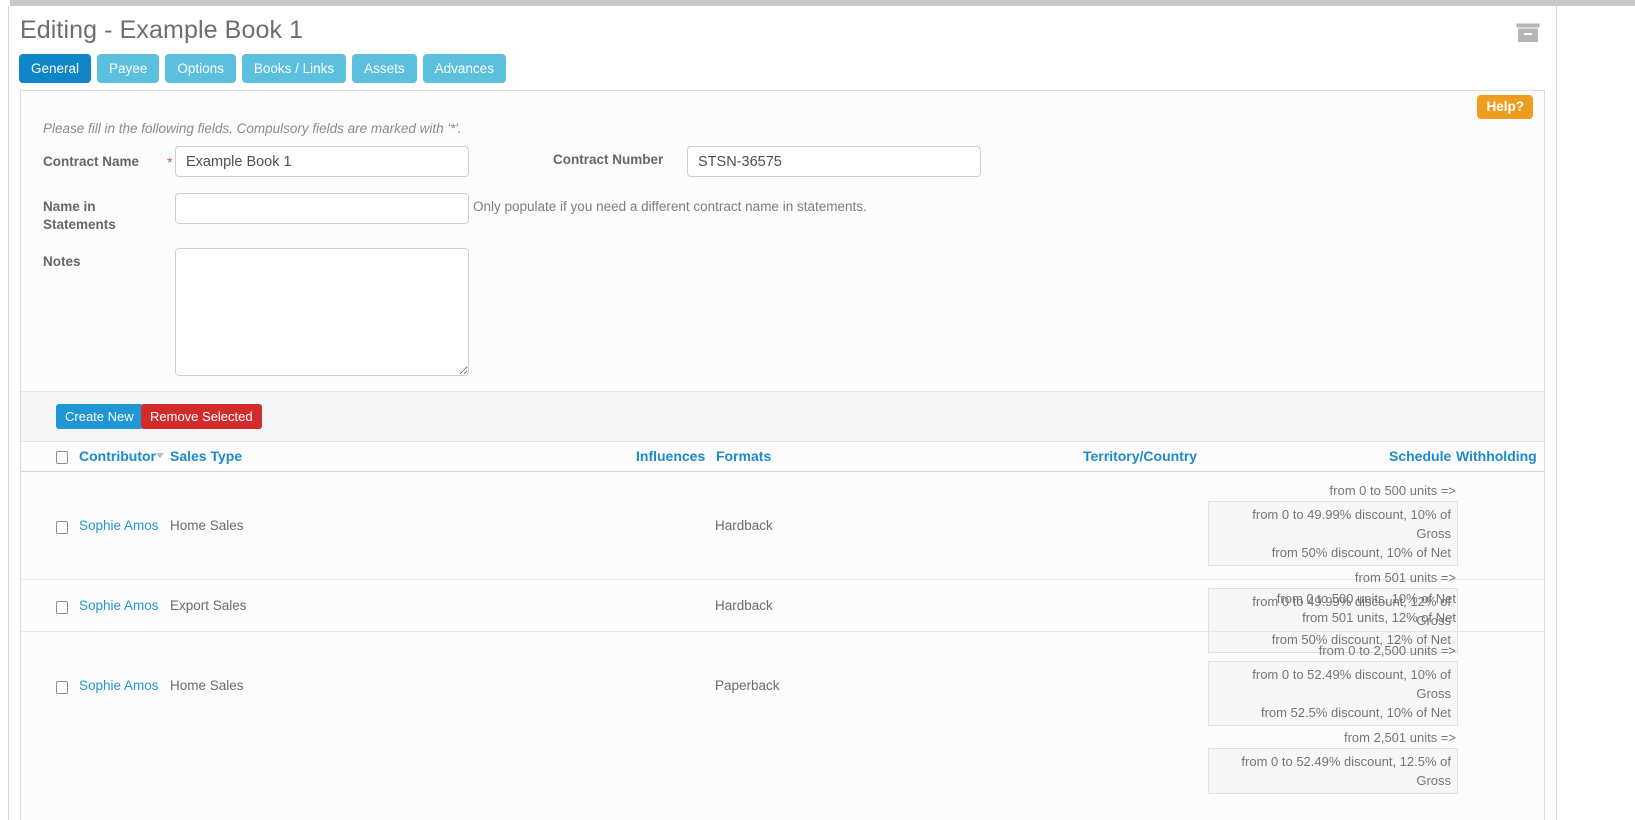 This screenshot has width=1635, height=820. I want to click on schedule-tier-label: from 0 to 2,500 units =>, so click(1387, 650).